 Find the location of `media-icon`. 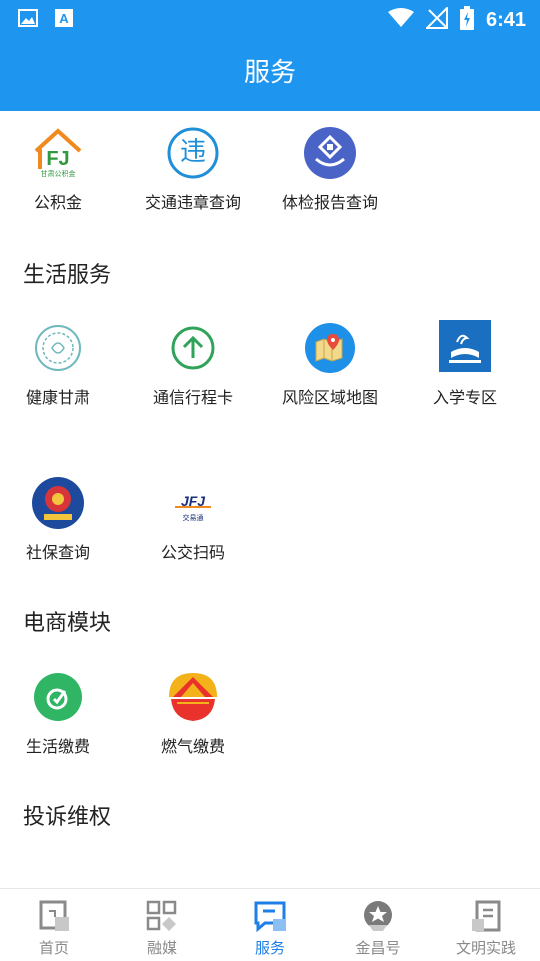

media-icon is located at coordinates (162, 916).